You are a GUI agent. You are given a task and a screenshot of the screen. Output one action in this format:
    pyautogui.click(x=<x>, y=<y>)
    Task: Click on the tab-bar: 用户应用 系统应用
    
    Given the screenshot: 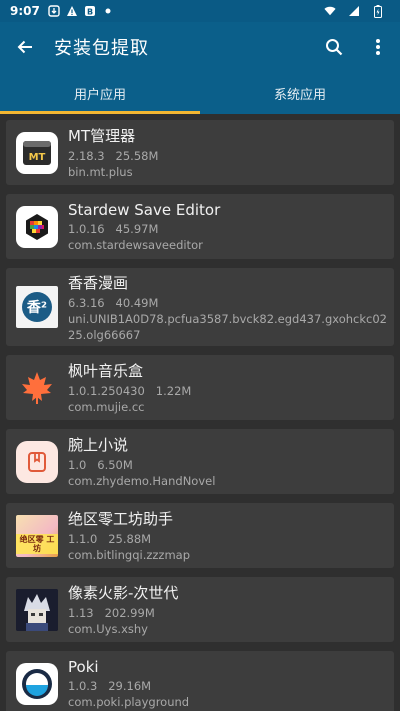 What is the action you would take?
    pyautogui.click(x=200, y=93)
    